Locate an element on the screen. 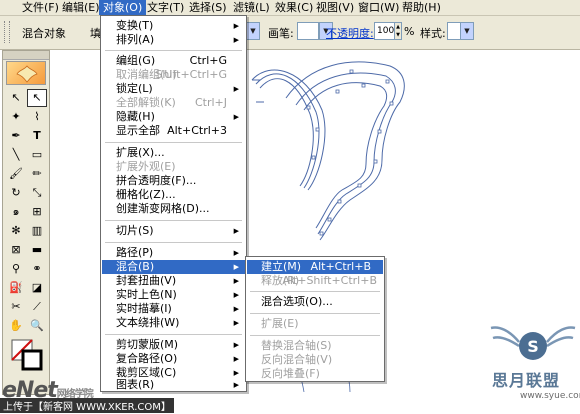 This screenshot has width=580, height=414. eyedropper-tool-icon: ⚲ is located at coordinates (16, 269).